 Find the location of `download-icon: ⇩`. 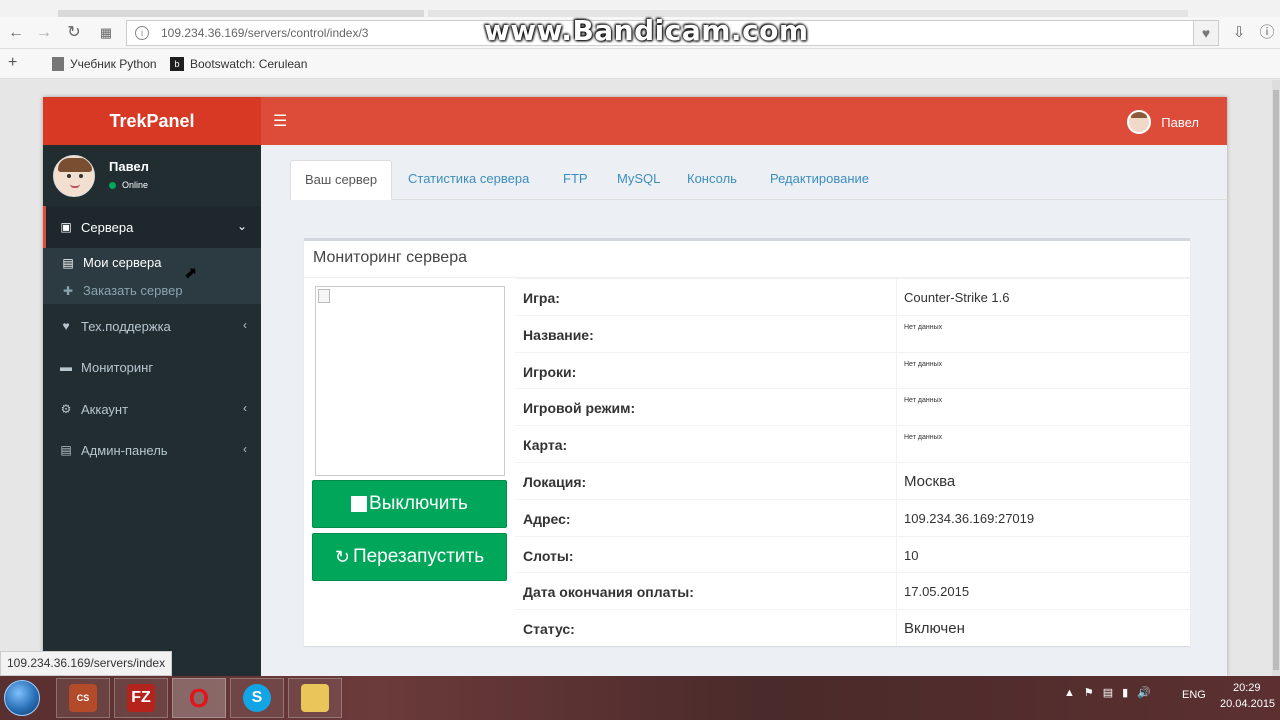

download-icon: ⇩ is located at coordinates (1239, 33).